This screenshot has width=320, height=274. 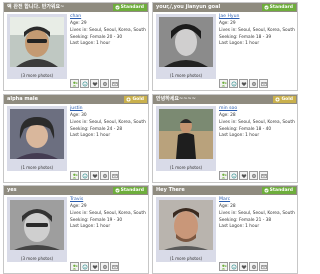 I want to click on photo-frame: (3 more photos), so click(x=37, y=46).